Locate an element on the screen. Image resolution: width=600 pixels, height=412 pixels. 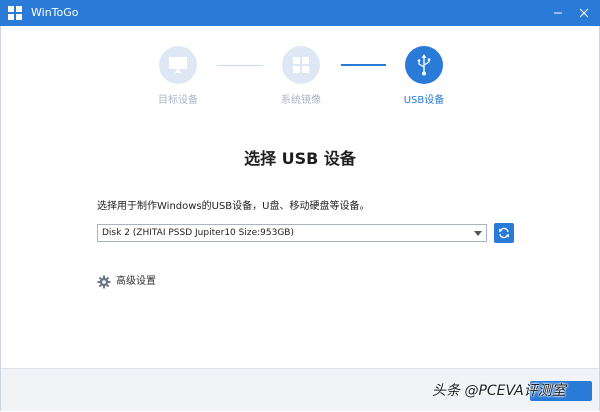
close-icon is located at coordinates (584, 13).